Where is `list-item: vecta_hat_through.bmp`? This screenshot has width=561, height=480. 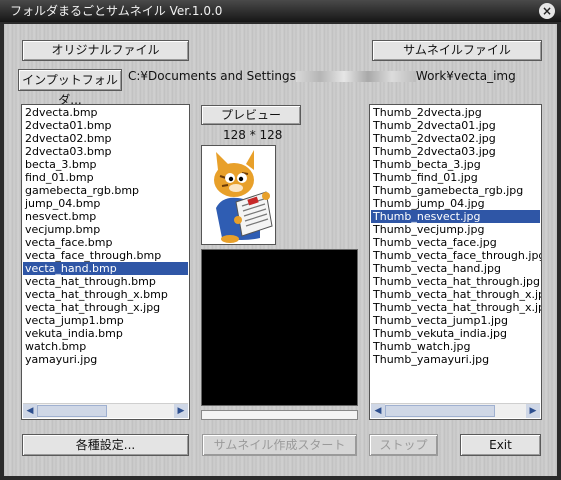 list-item: vecta_hat_through.bmp is located at coordinates (105, 281).